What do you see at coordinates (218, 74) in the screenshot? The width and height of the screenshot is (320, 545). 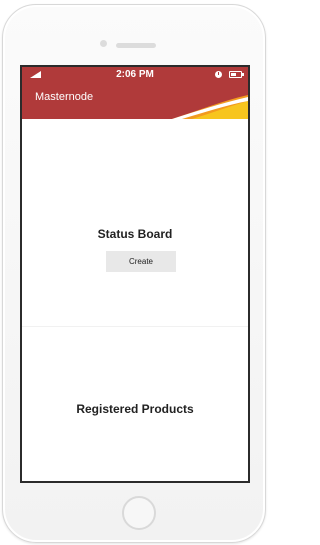 I see `clock-icon` at bounding box center [218, 74].